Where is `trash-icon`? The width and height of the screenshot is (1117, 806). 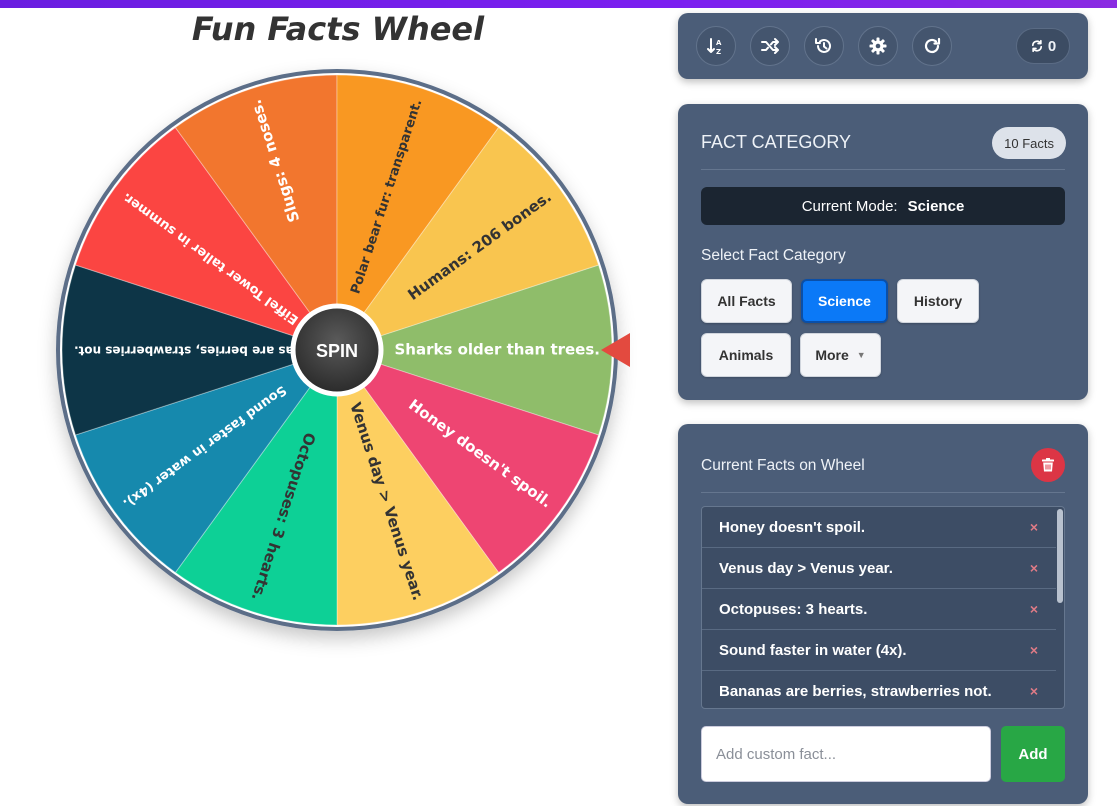 trash-icon is located at coordinates (1048, 465).